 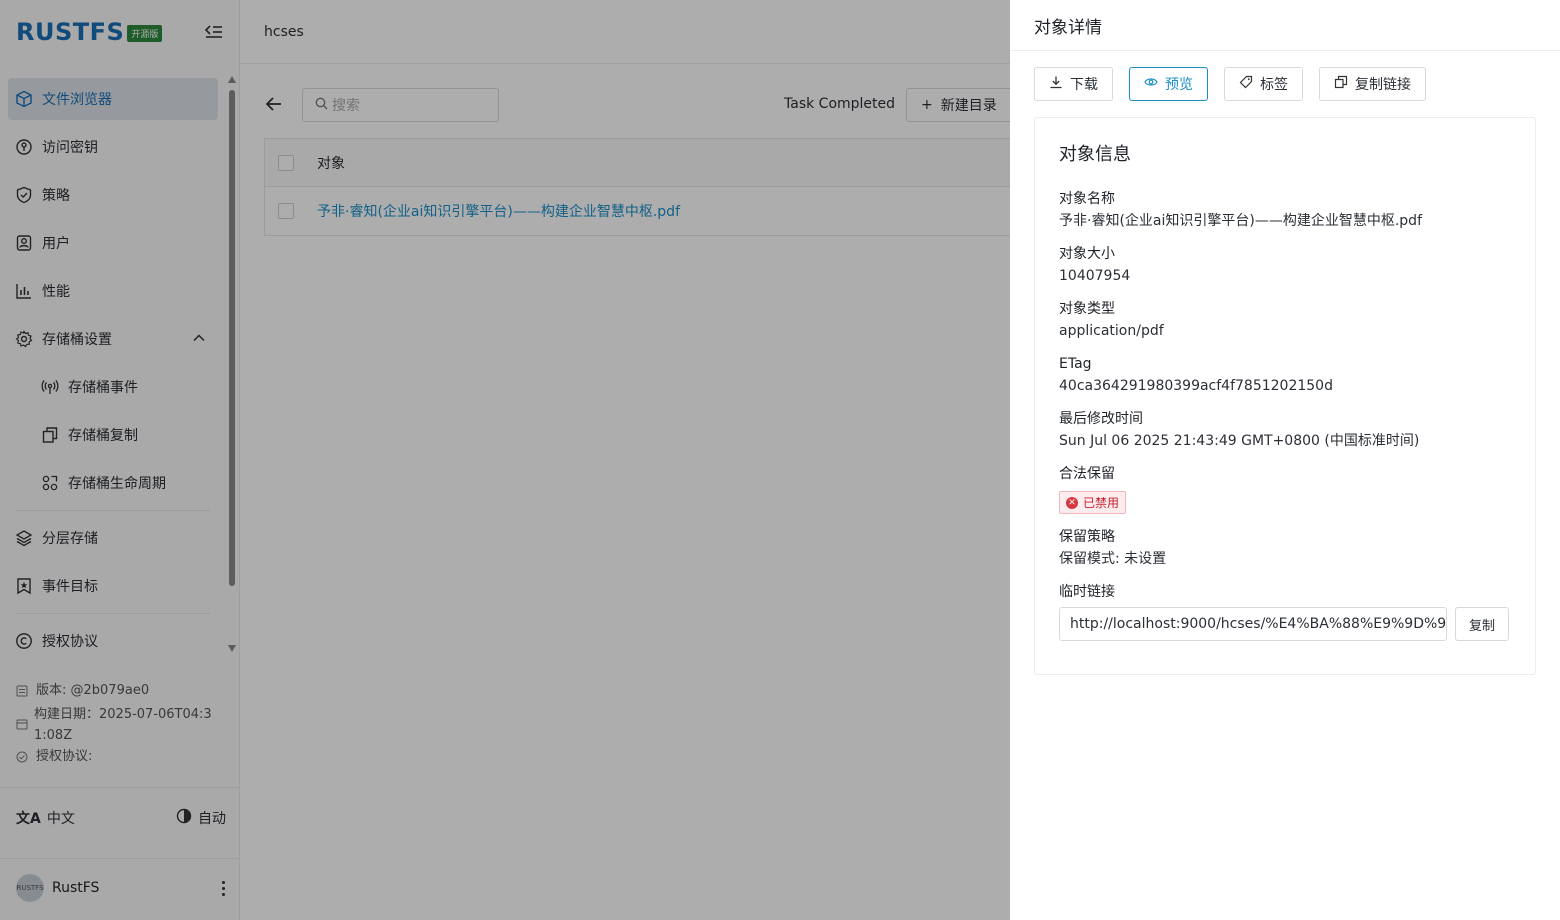 I want to click on copy-icon, so click(x=1341, y=84).